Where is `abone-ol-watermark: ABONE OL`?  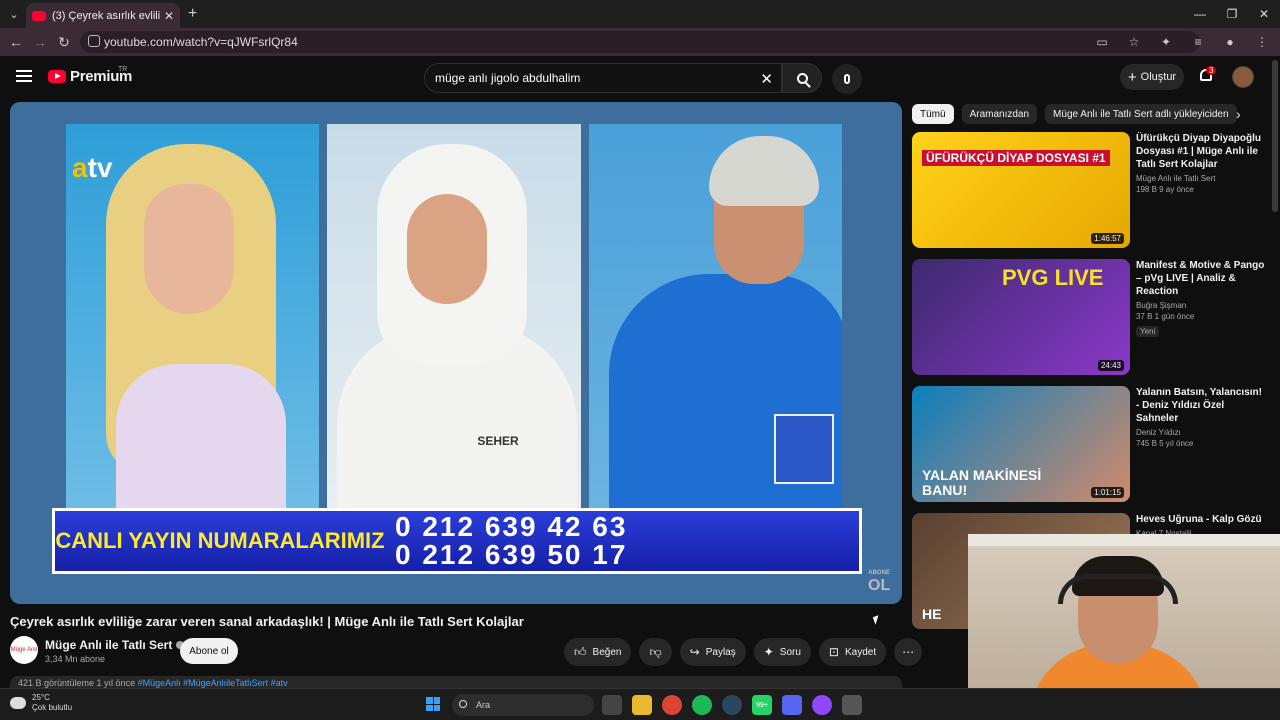 abone-ol-watermark: ABONE OL is located at coordinates (879, 581).